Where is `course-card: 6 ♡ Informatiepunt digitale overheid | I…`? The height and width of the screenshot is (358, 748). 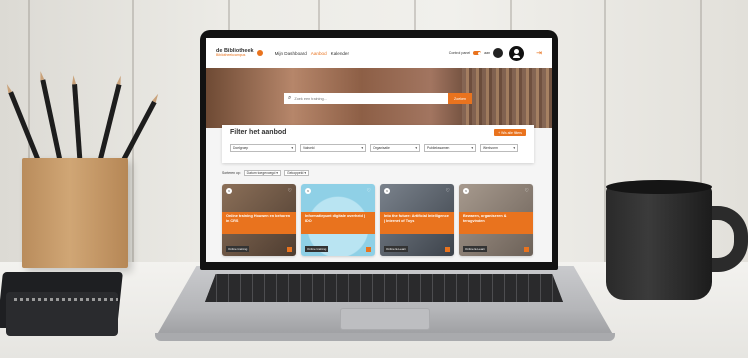 course-card: 6 ♡ Informatiepunt digitale overheid | I… is located at coordinates (338, 220).